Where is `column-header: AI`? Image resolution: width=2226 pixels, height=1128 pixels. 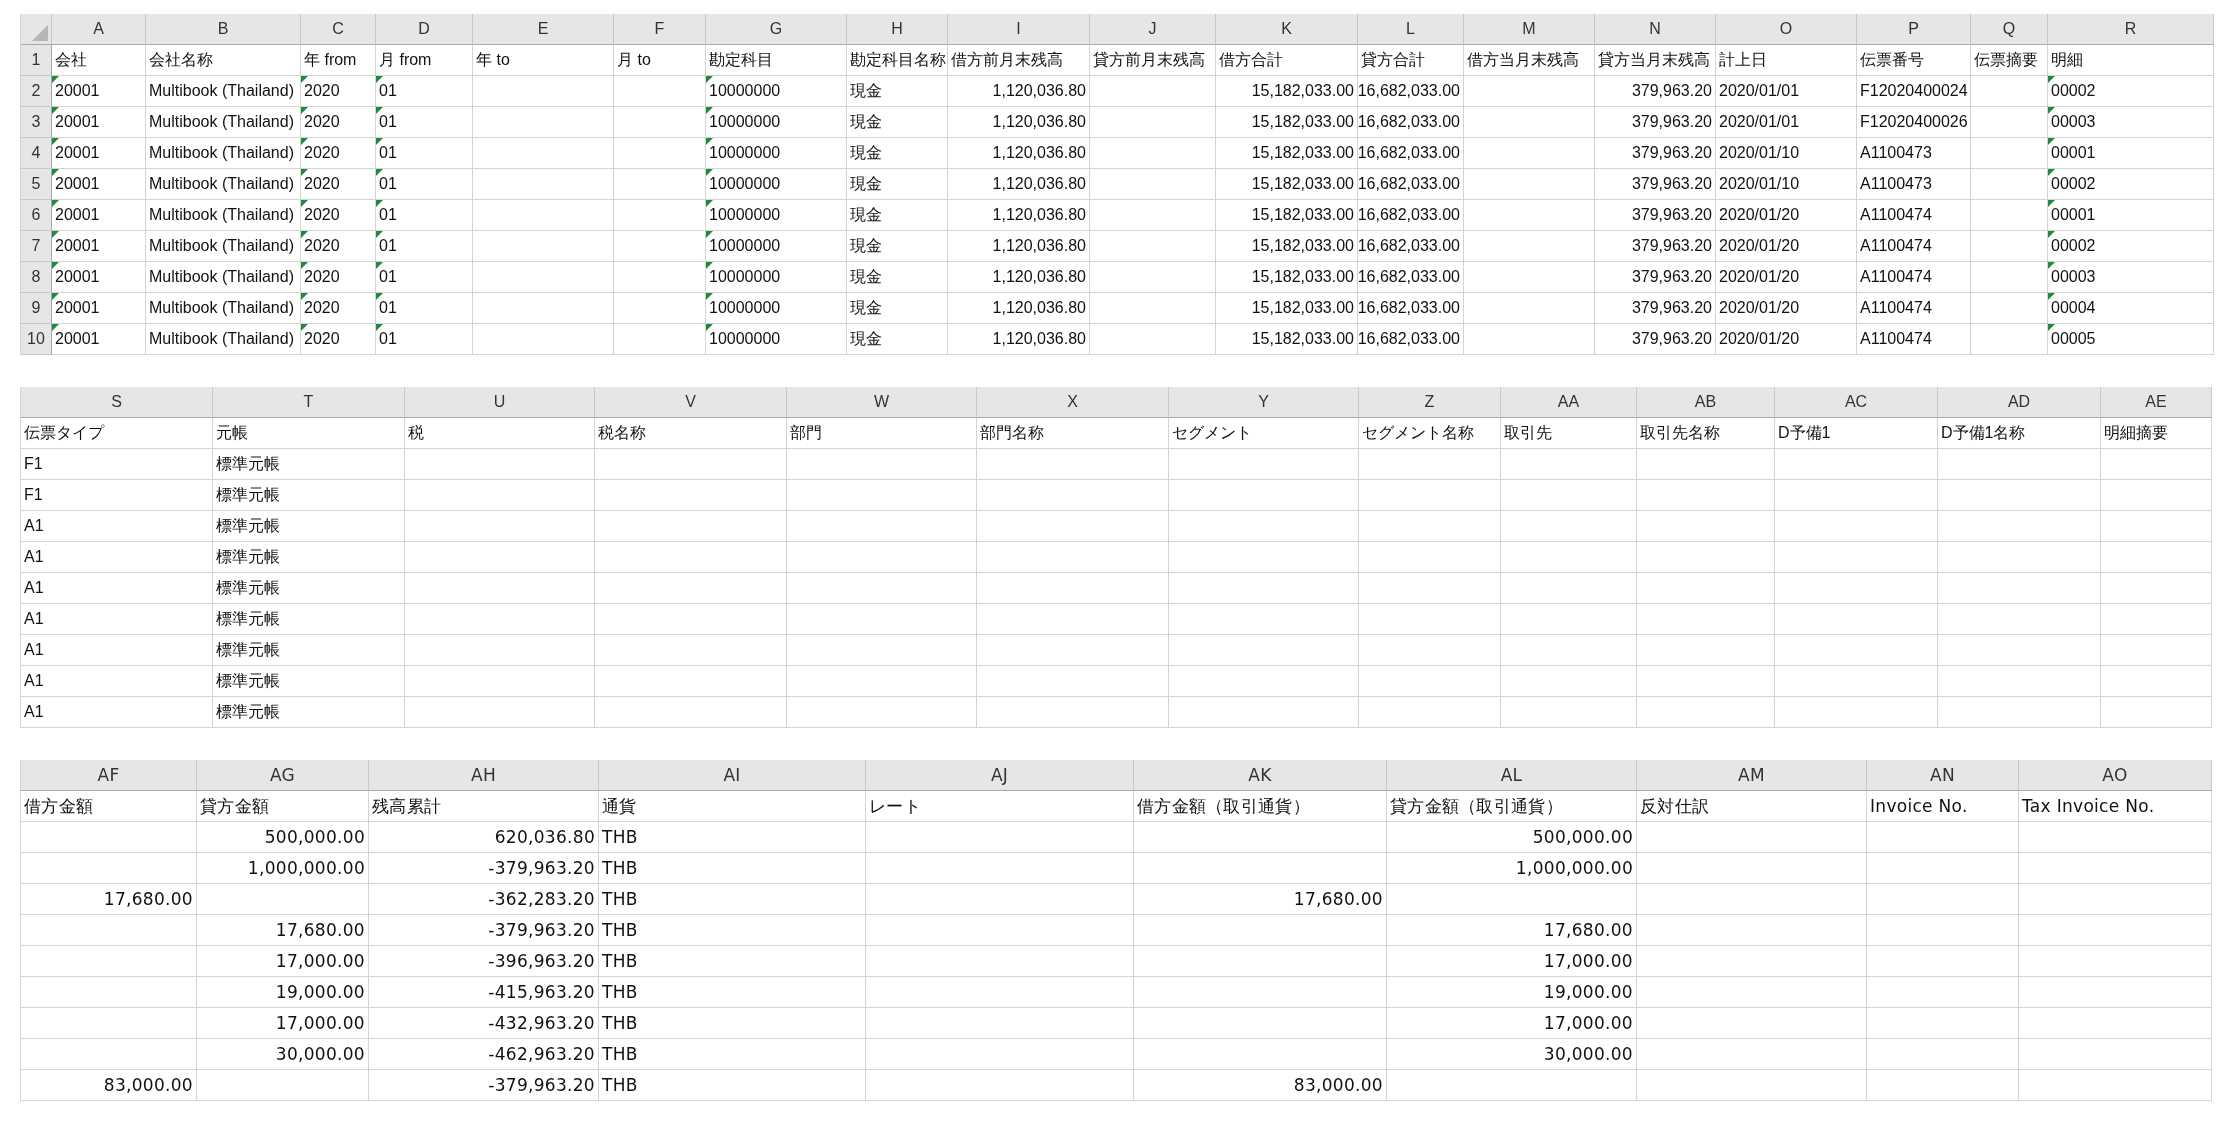
column-header: AI is located at coordinates (732, 775).